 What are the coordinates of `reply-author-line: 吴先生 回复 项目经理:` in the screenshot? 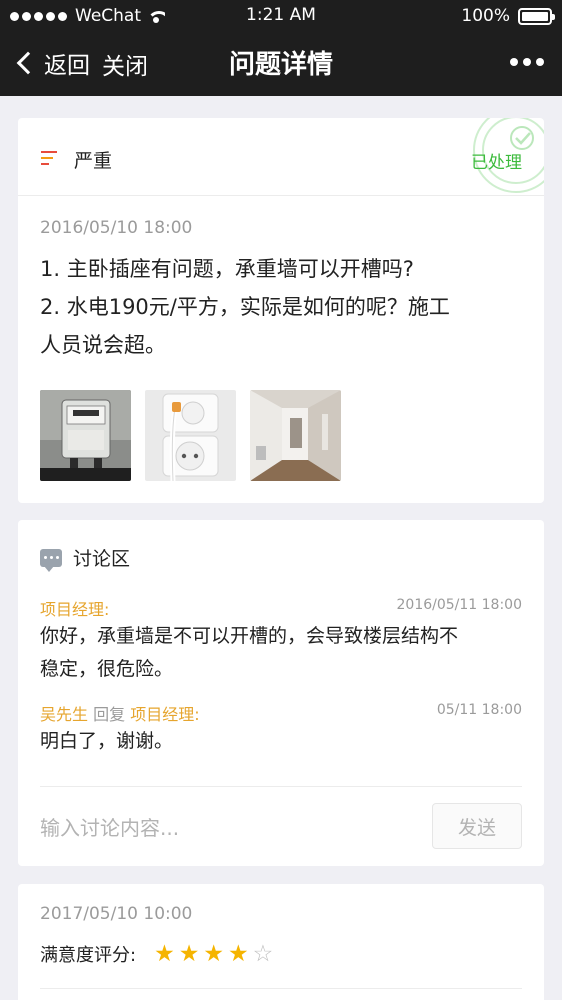 It's located at (120, 713).